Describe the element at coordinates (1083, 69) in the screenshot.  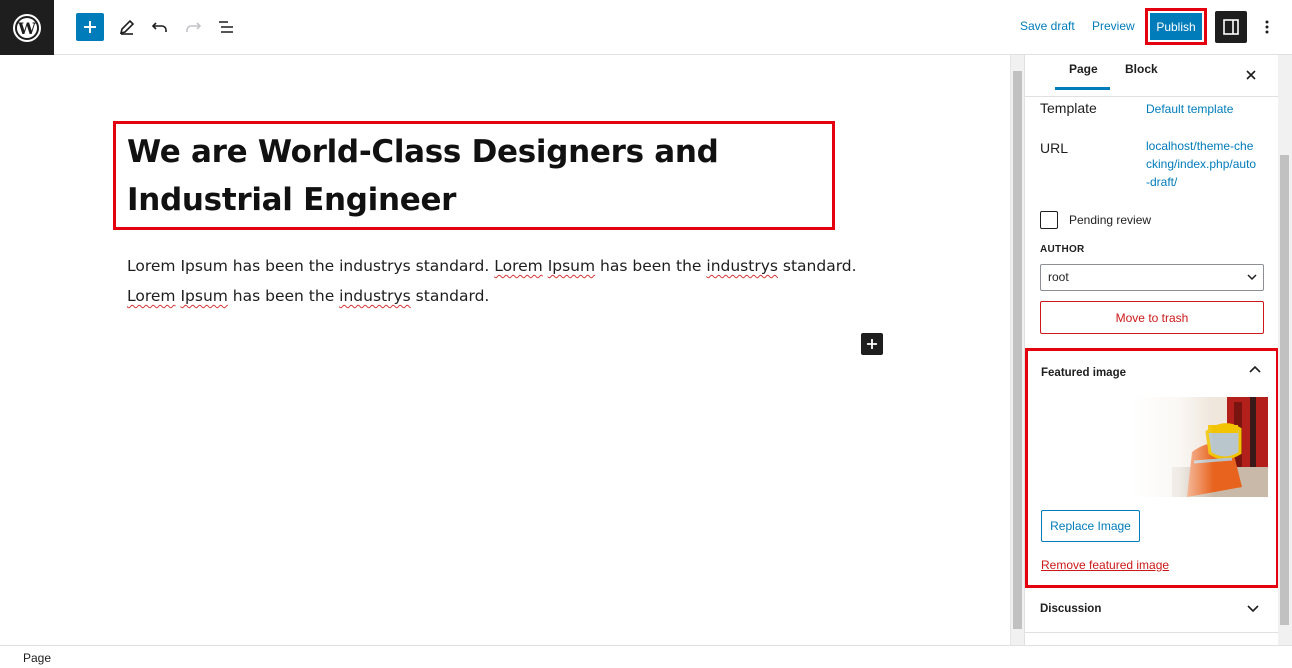
I see `tab-page: Page` at that location.